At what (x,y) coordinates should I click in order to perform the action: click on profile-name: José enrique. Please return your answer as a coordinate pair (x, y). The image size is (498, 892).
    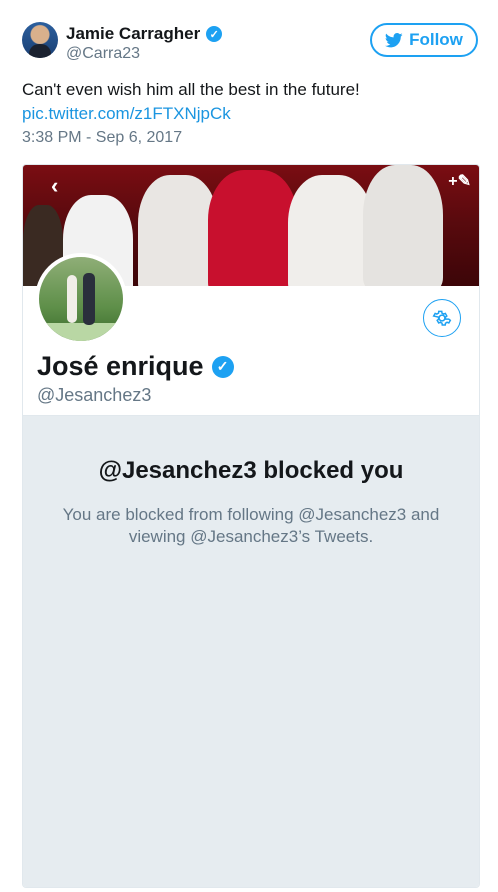
    Looking at the image, I should click on (120, 366).